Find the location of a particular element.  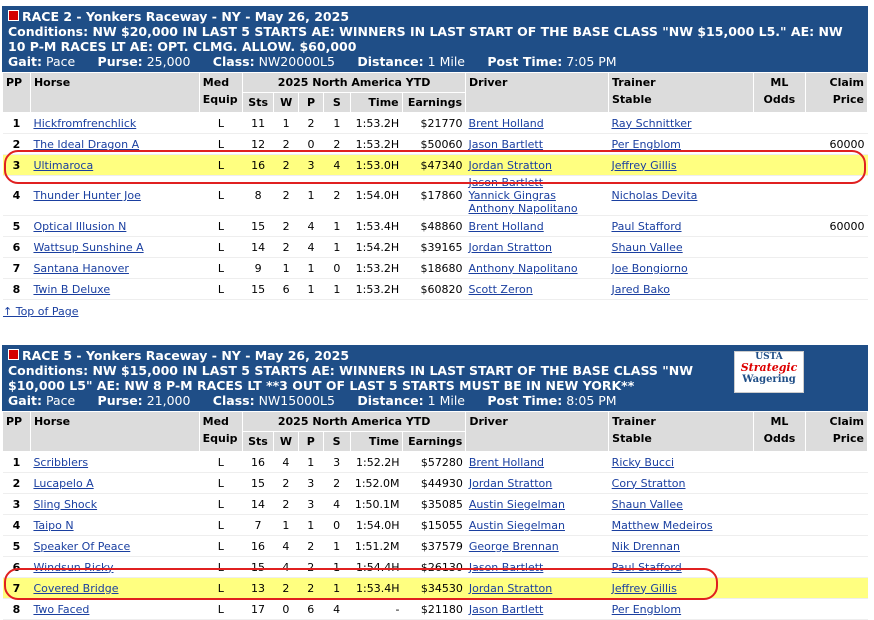

horse-link: Covered Bridge is located at coordinates (75, 588).